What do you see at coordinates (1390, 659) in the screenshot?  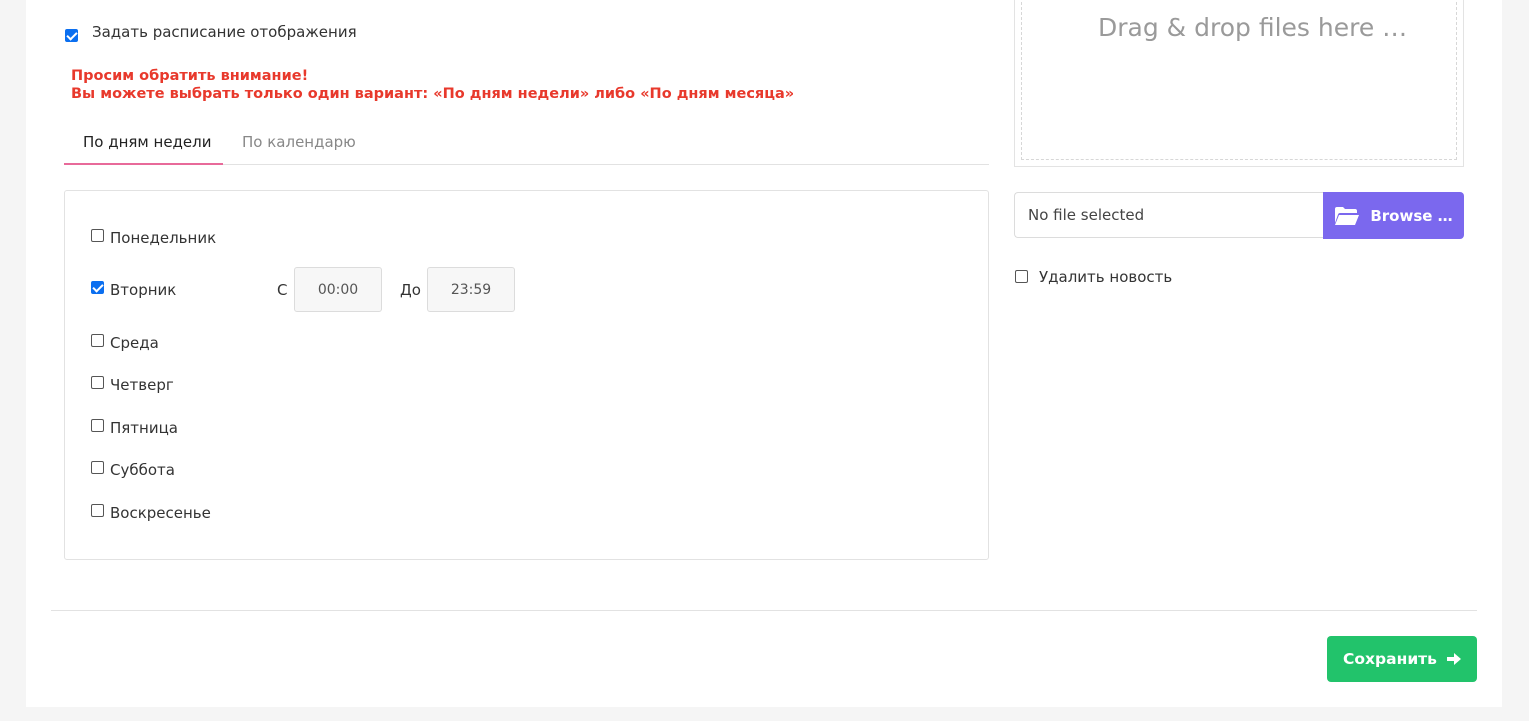 I see `save-button-label: Сохранить` at bounding box center [1390, 659].